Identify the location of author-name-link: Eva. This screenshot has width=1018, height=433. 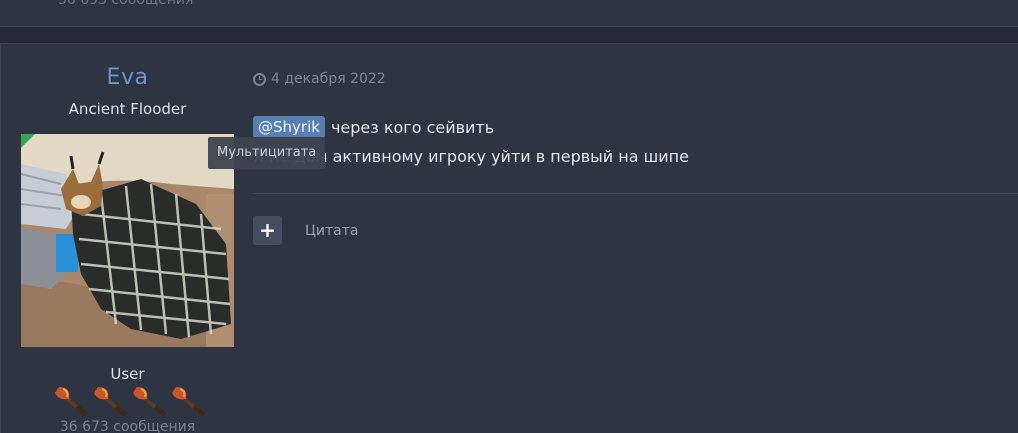
(127, 77).